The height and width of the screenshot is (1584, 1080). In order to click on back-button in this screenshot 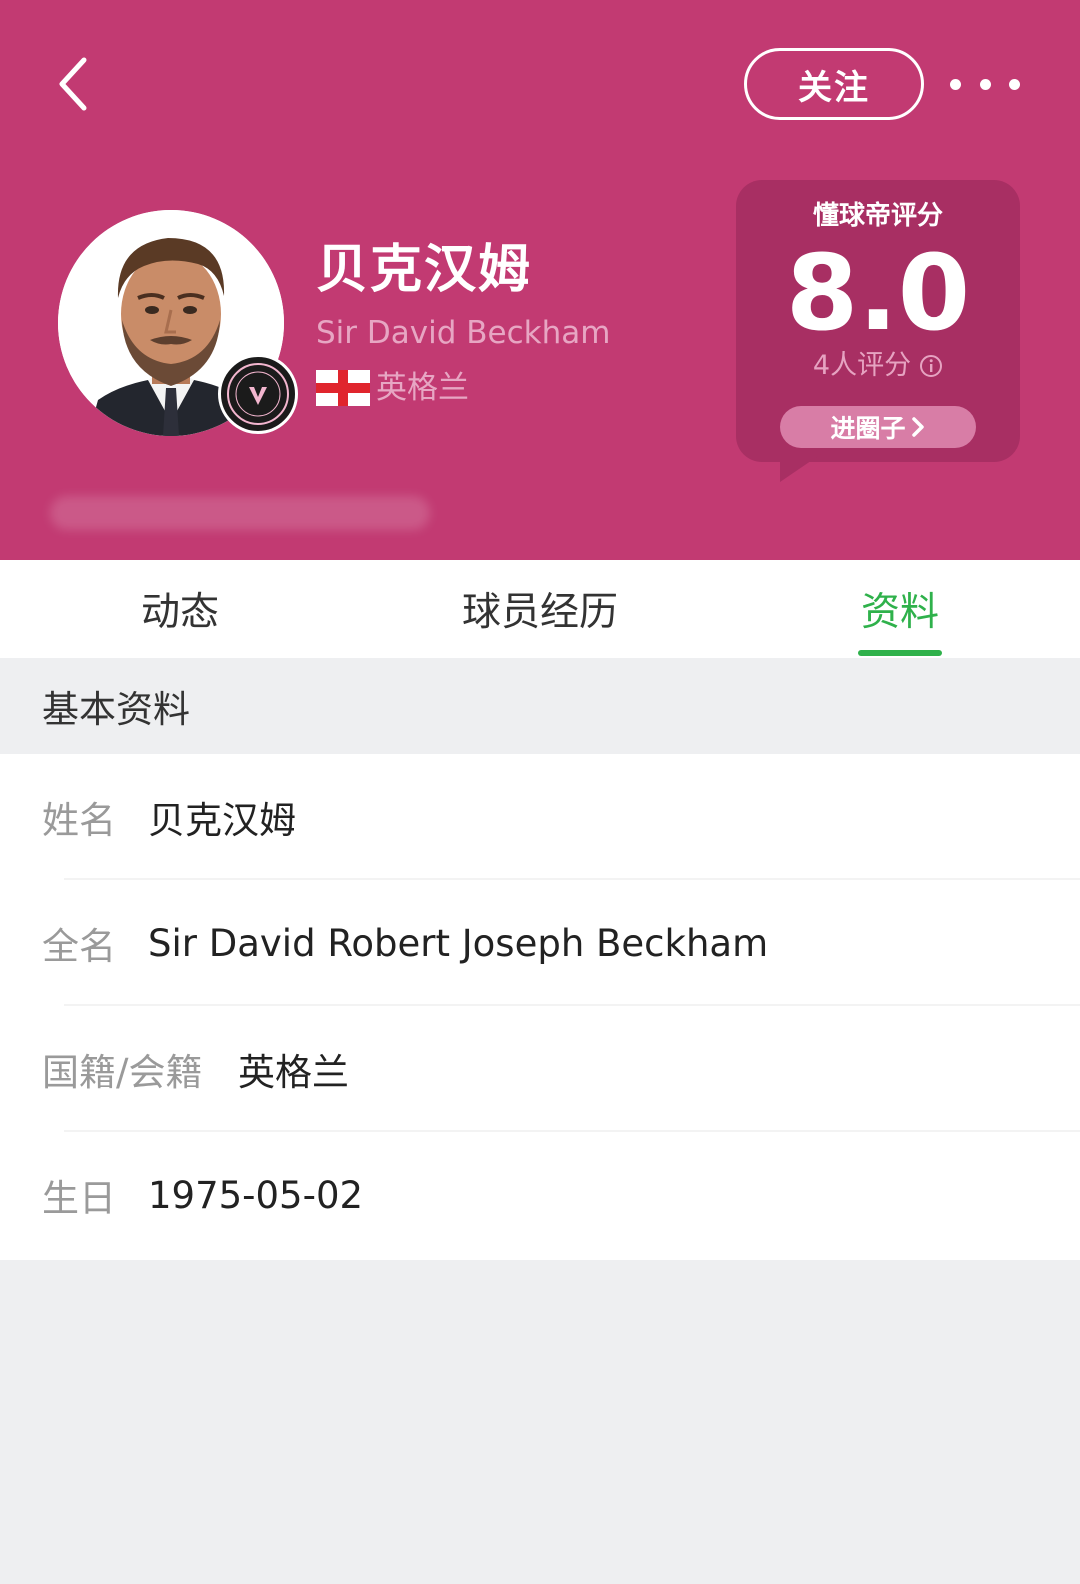, I will do `click(78, 84)`.